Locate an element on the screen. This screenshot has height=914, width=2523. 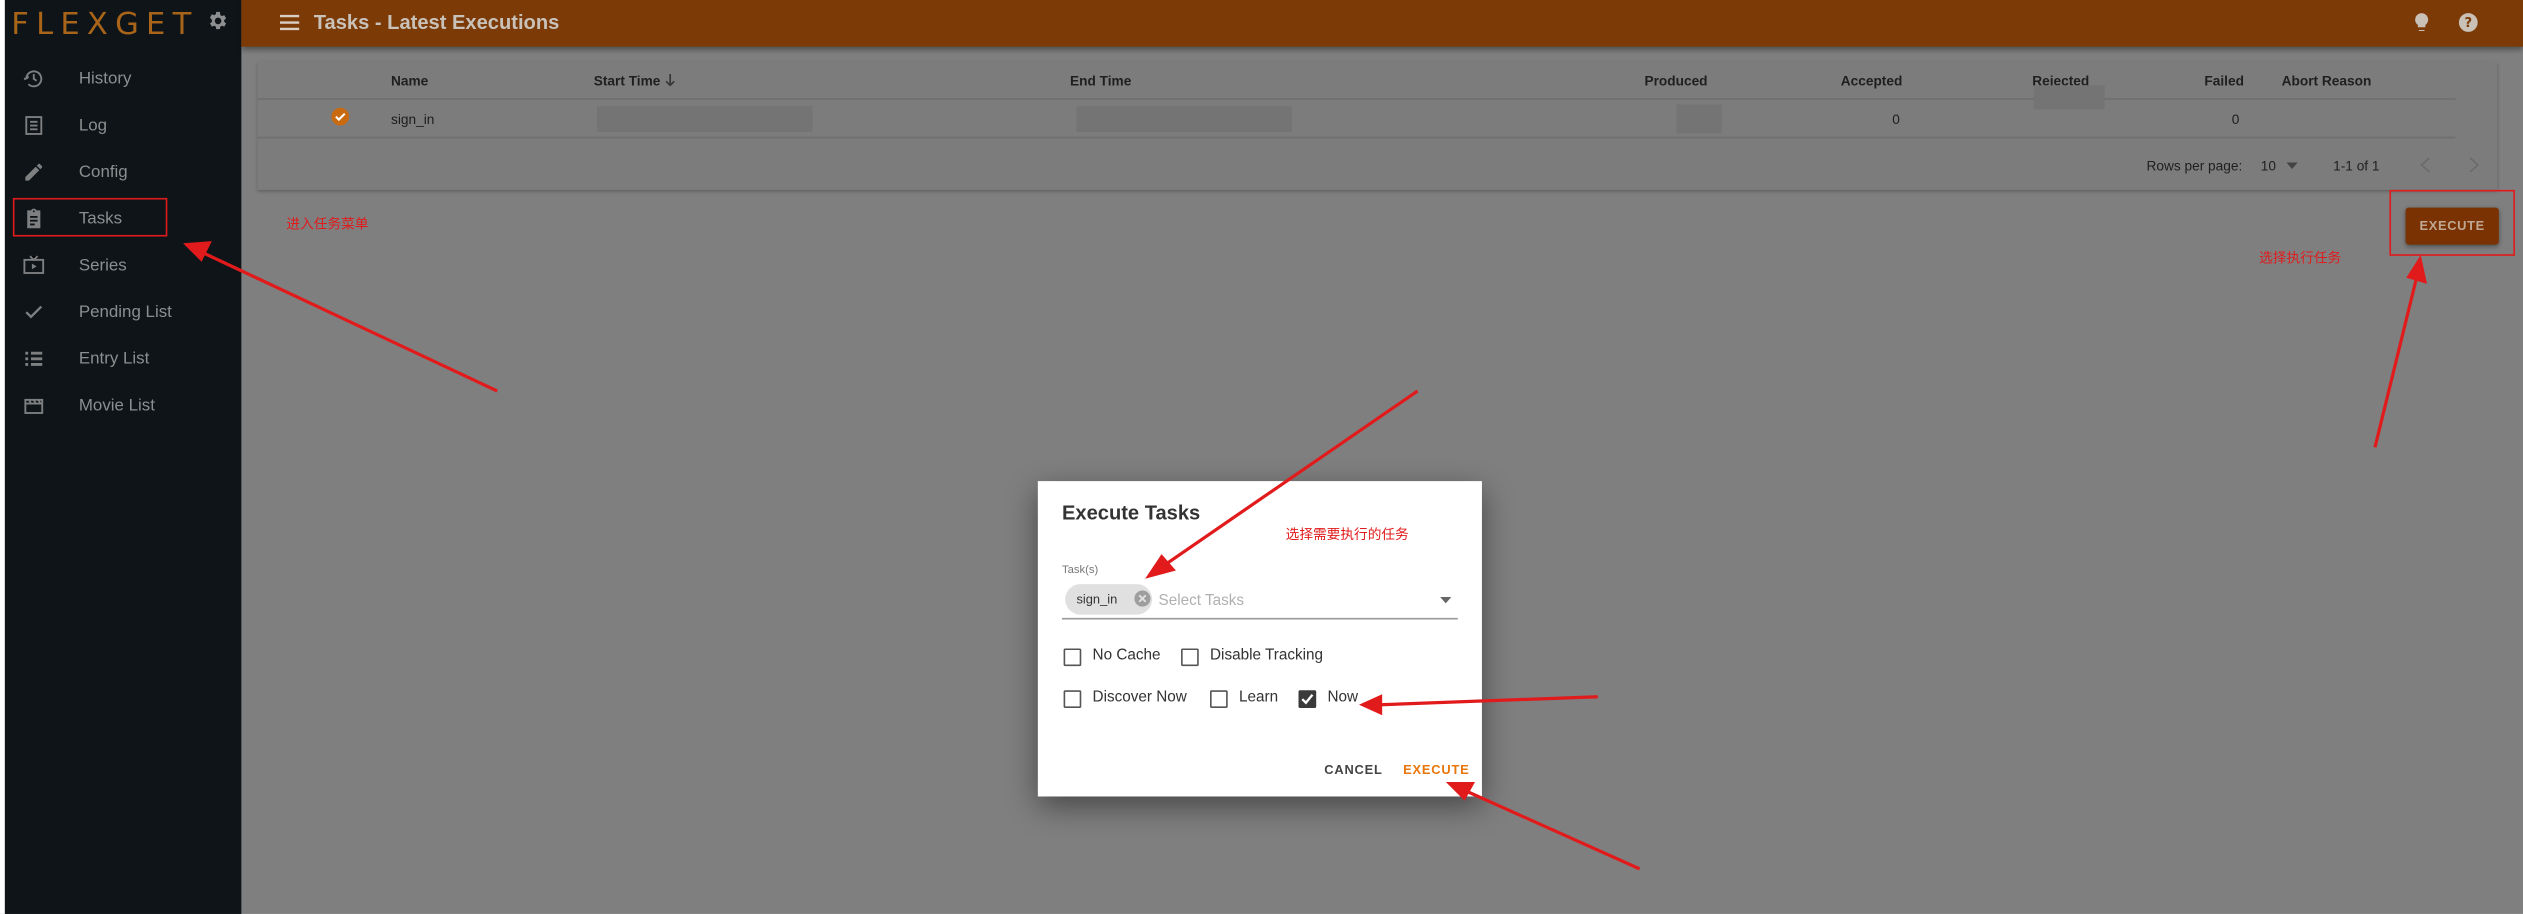
blurred-end-time is located at coordinates (1184, 119).